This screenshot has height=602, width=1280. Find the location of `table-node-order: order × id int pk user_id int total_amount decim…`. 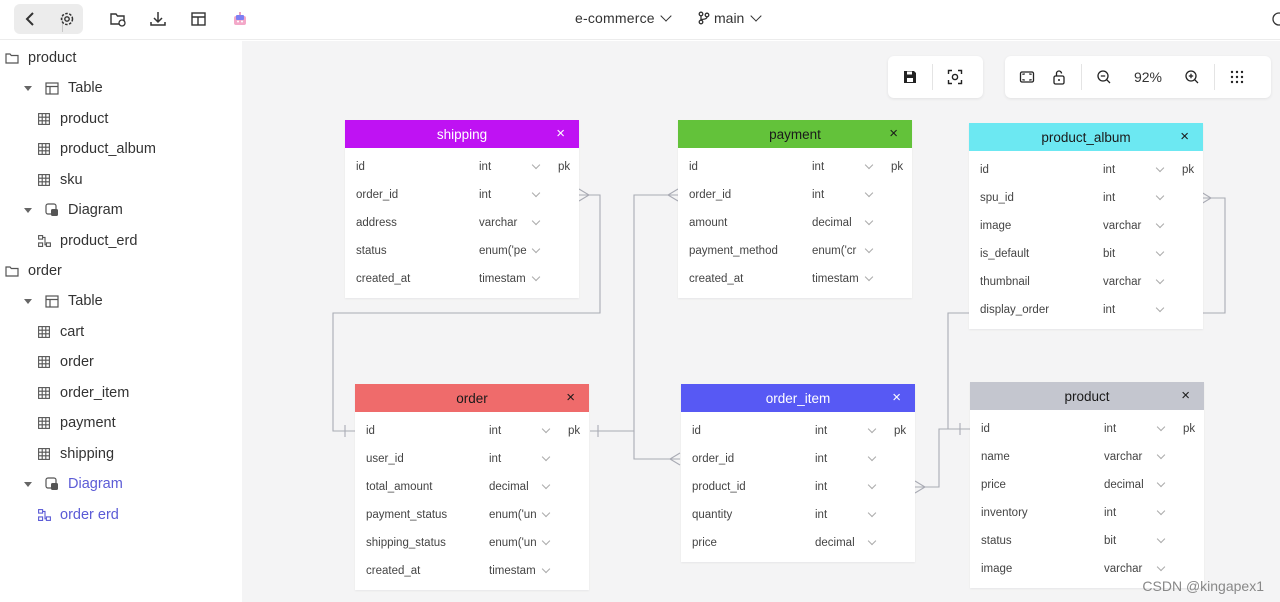

table-node-order: order × id int pk user_id int total_amount decim… is located at coordinates (472, 487).